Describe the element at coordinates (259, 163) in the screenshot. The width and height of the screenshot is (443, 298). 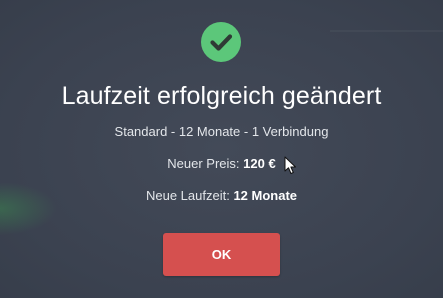
I see `new-price-value: 120 €` at that location.